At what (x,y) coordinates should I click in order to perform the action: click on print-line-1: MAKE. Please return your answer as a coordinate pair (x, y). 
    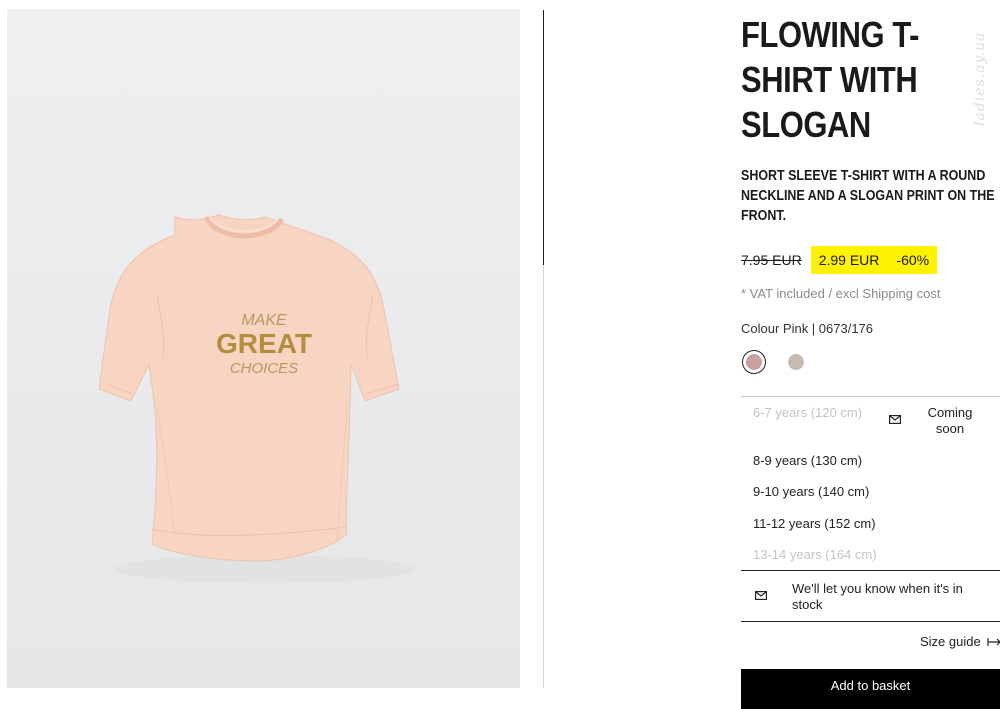
    Looking at the image, I should click on (264, 320).